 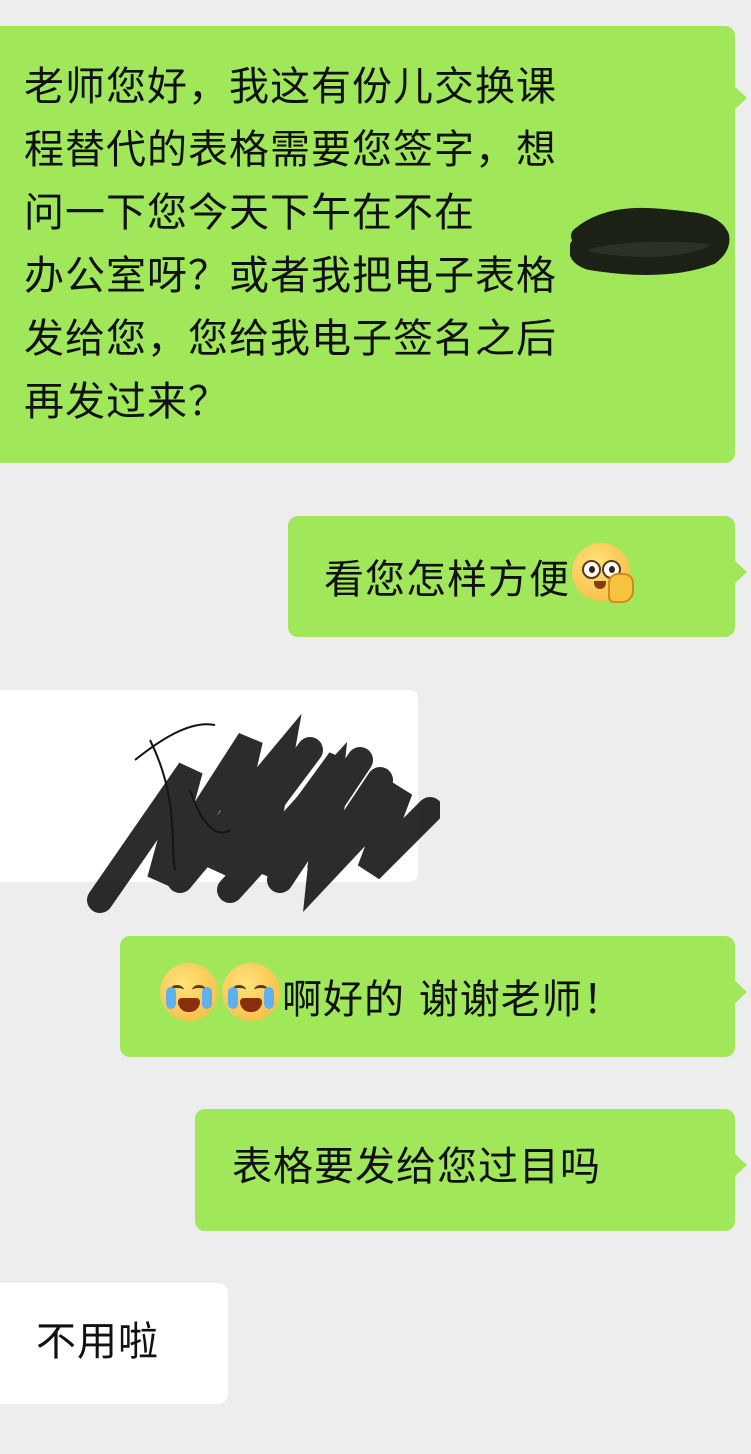 I want to click on message-text: 不用啦, so click(x=97, y=1342).